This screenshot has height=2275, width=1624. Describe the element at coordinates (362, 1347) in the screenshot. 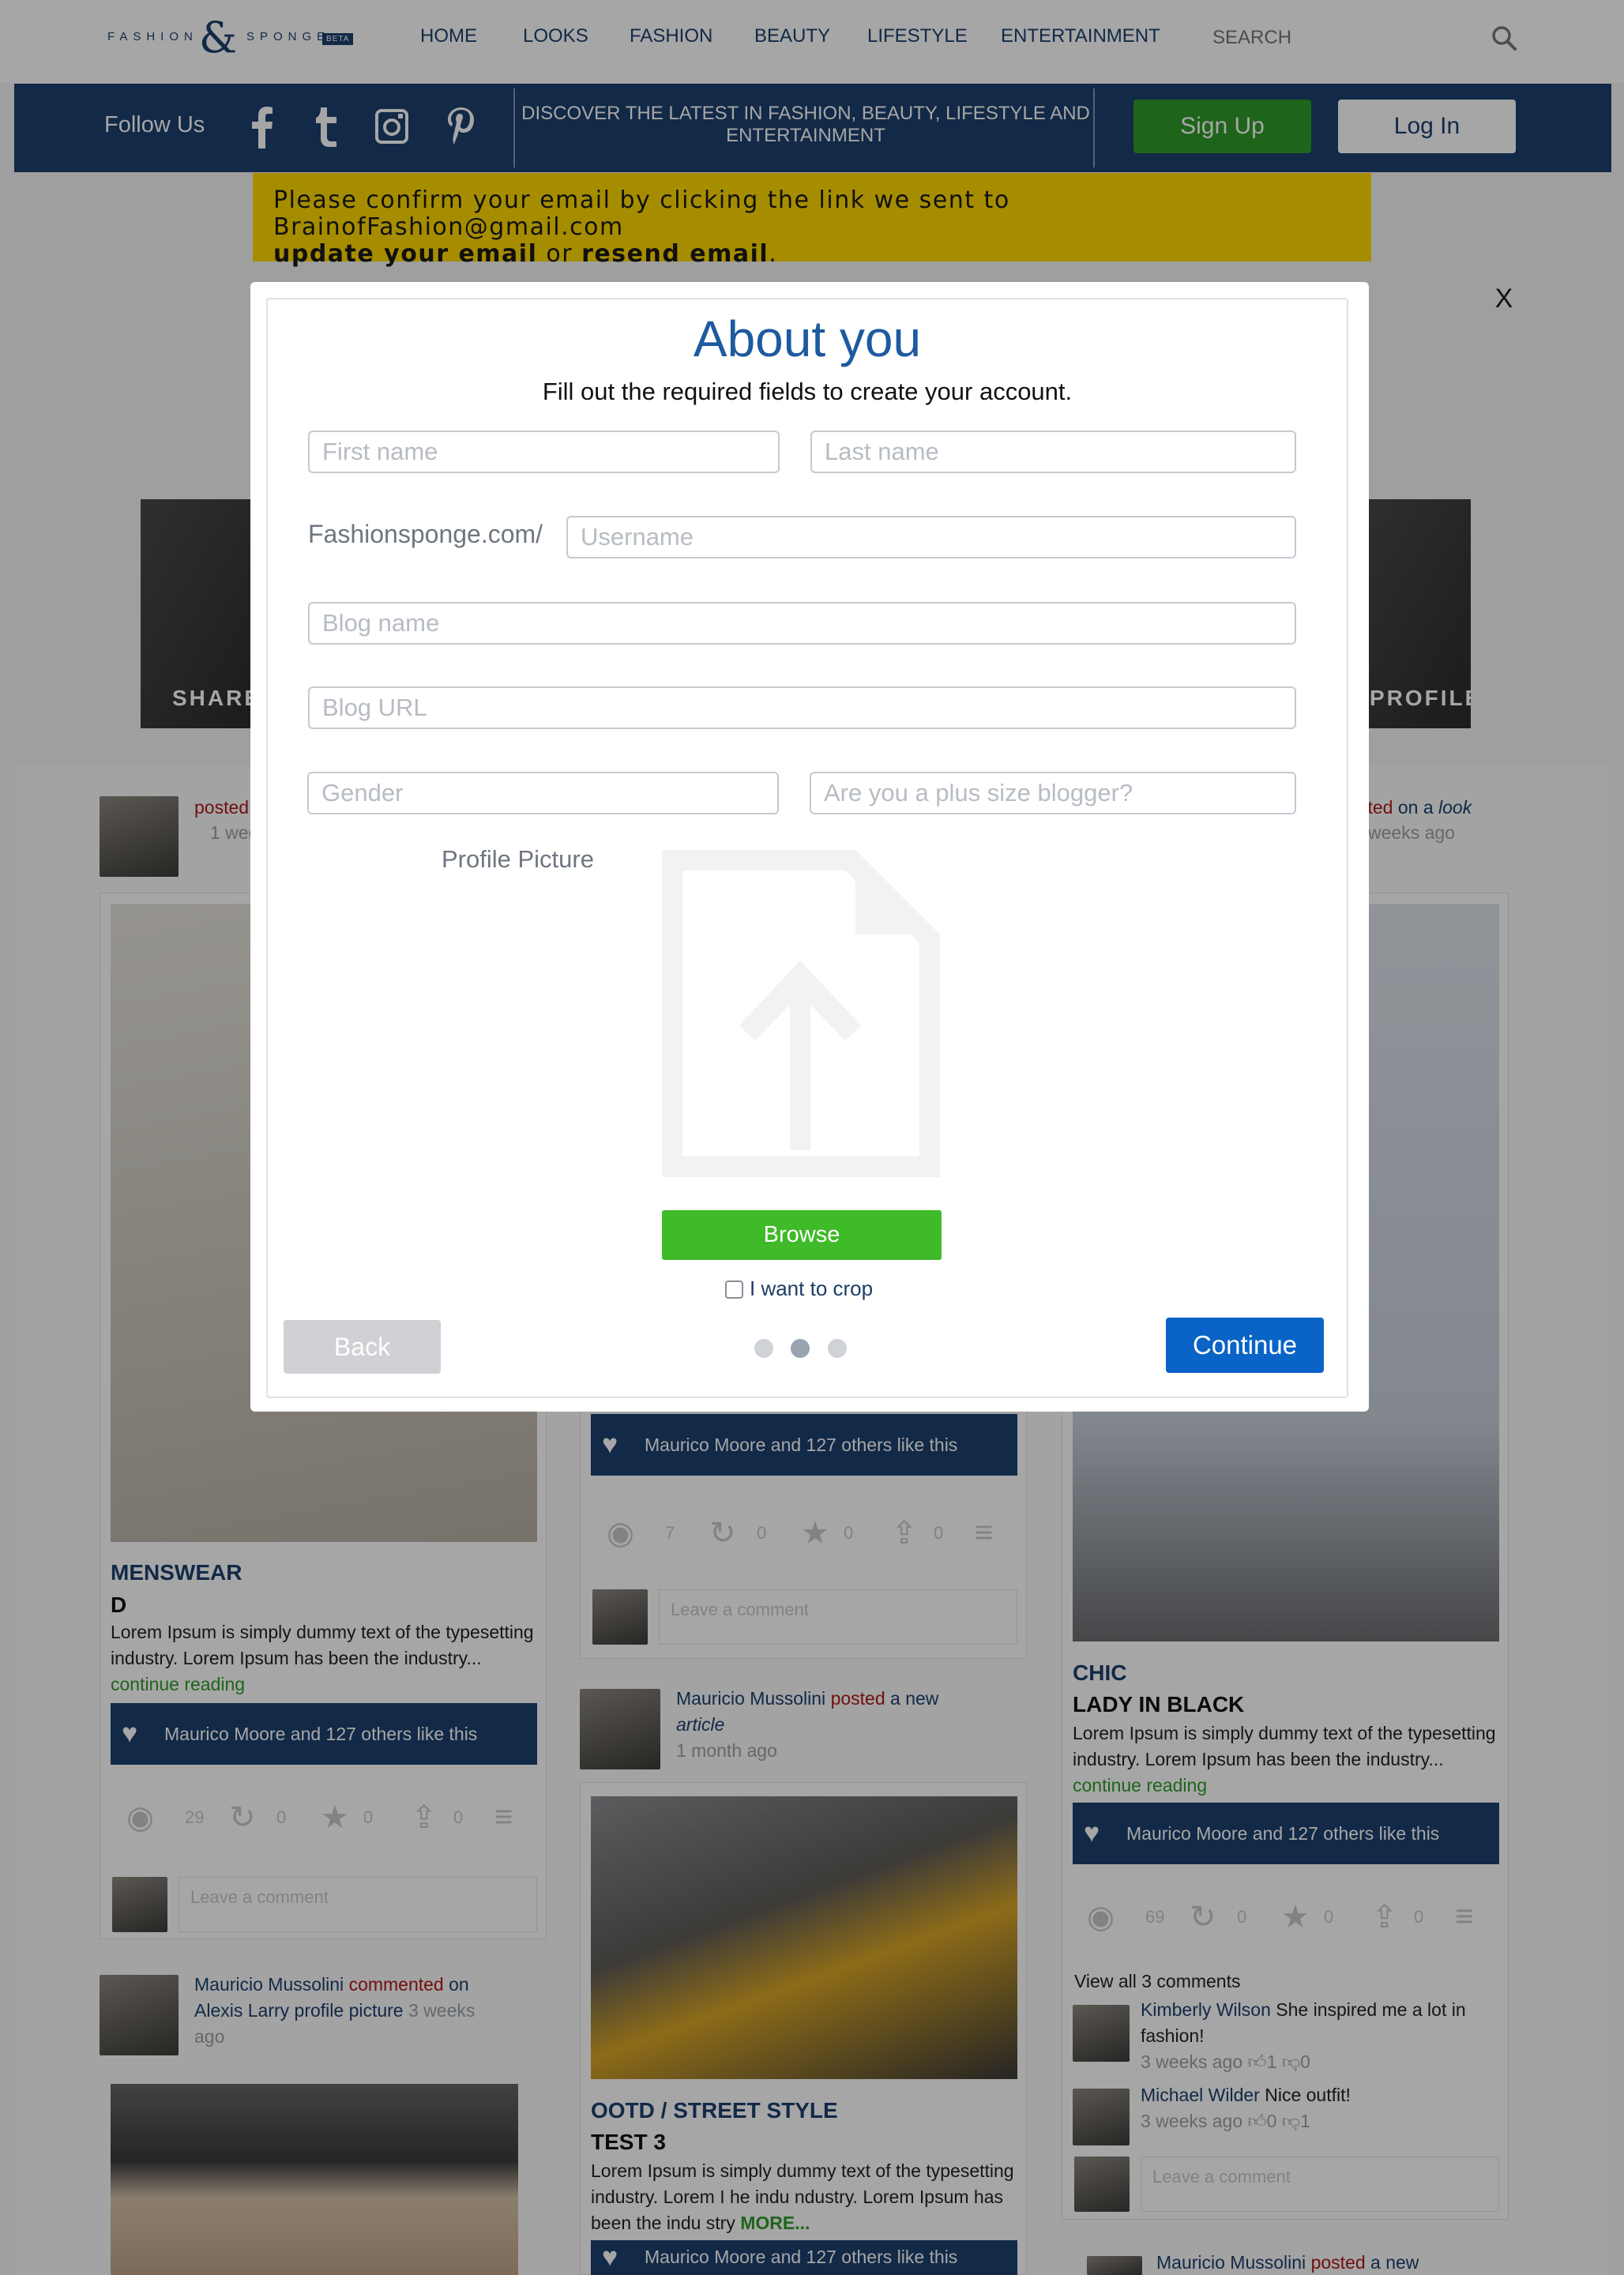

I see `back-button: Back` at that location.